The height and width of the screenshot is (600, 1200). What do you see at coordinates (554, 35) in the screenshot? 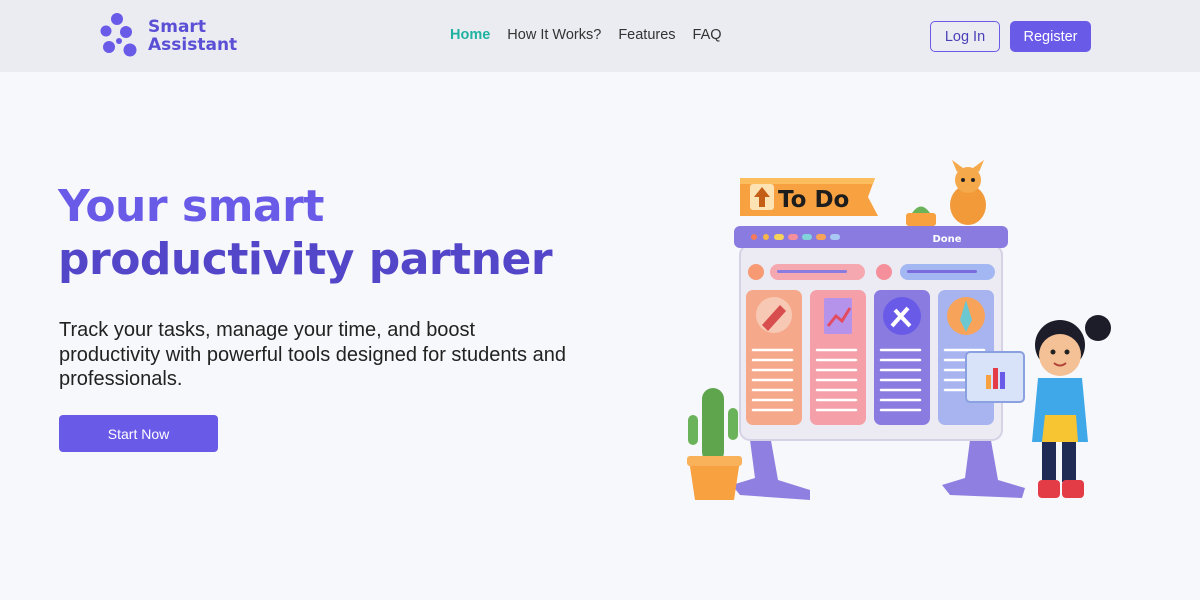
I see `nav-how-it-works: How It Works?` at bounding box center [554, 35].